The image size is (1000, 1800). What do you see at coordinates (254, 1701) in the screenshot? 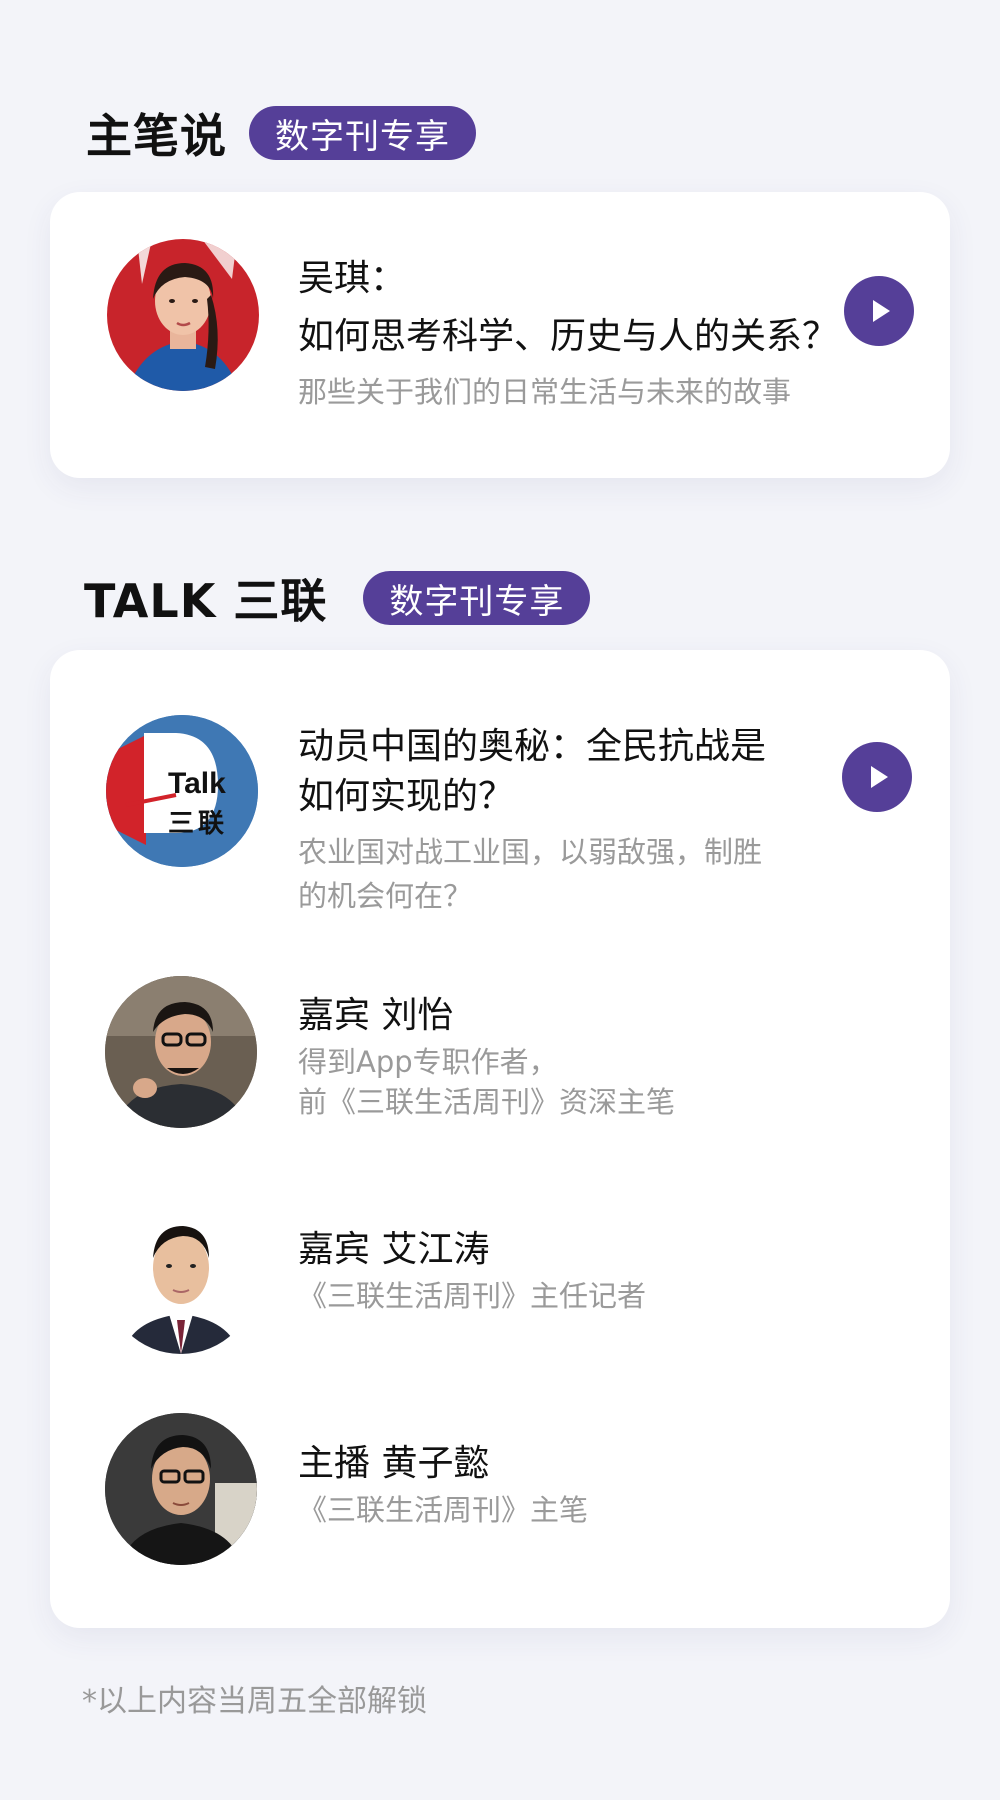
I see `unlock-footnote: *以上内容当周五全部解锁` at bounding box center [254, 1701].